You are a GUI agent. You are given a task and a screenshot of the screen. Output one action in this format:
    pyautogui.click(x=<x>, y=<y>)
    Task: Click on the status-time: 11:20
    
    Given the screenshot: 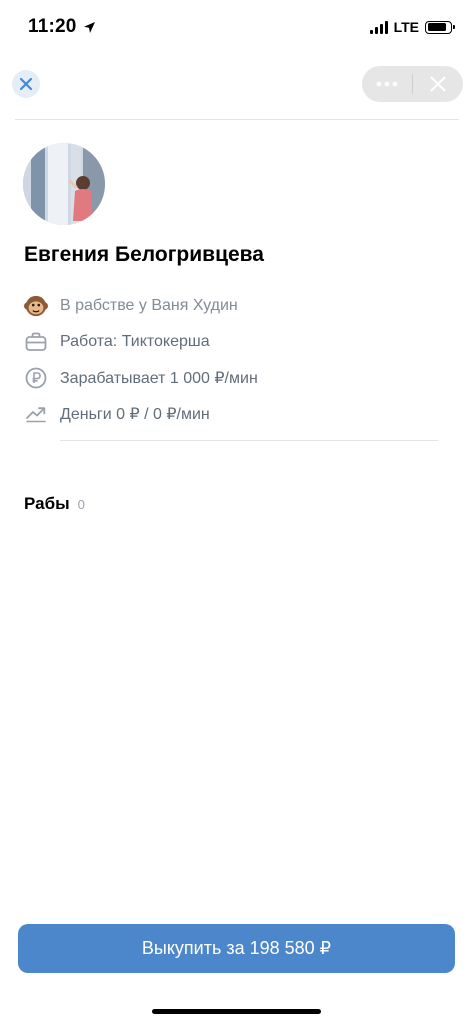 What is the action you would take?
    pyautogui.click(x=62, y=27)
    